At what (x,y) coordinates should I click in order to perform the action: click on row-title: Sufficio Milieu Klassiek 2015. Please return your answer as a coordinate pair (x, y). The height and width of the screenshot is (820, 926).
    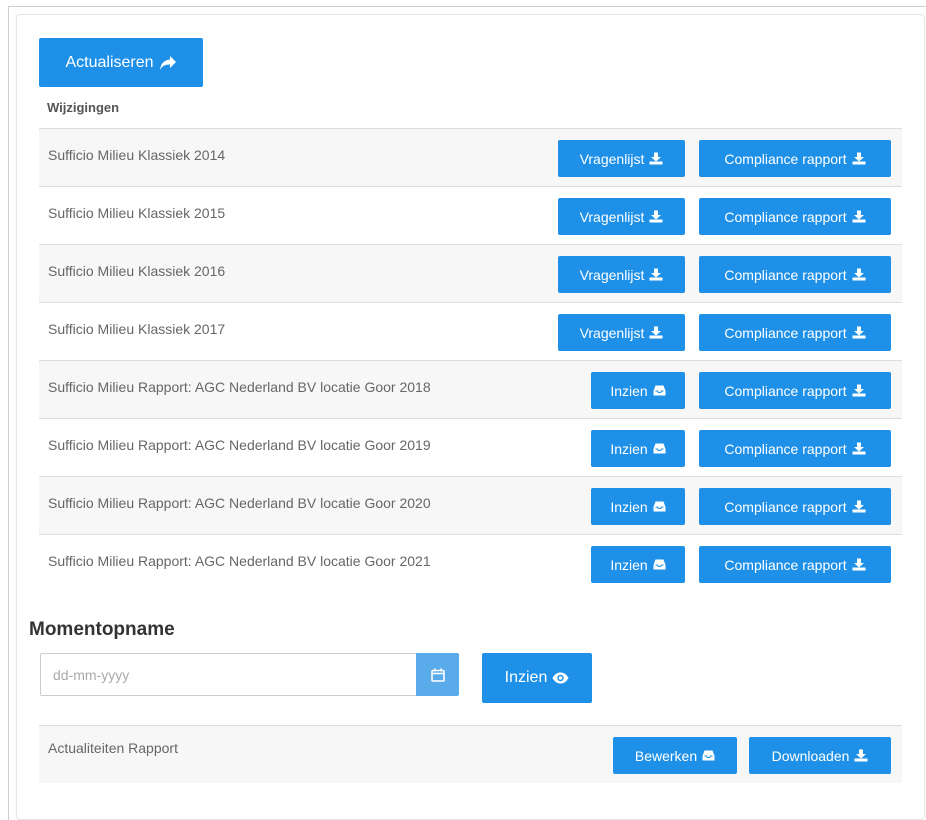
    Looking at the image, I should click on (137, 213).